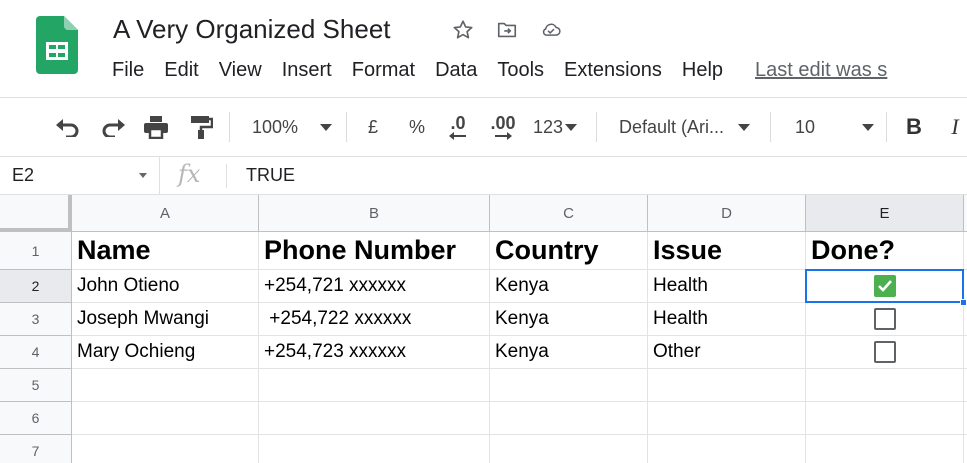 This screenshot has height=463, width=967. I want to click on row-header-1: 1, so click(36, 251).